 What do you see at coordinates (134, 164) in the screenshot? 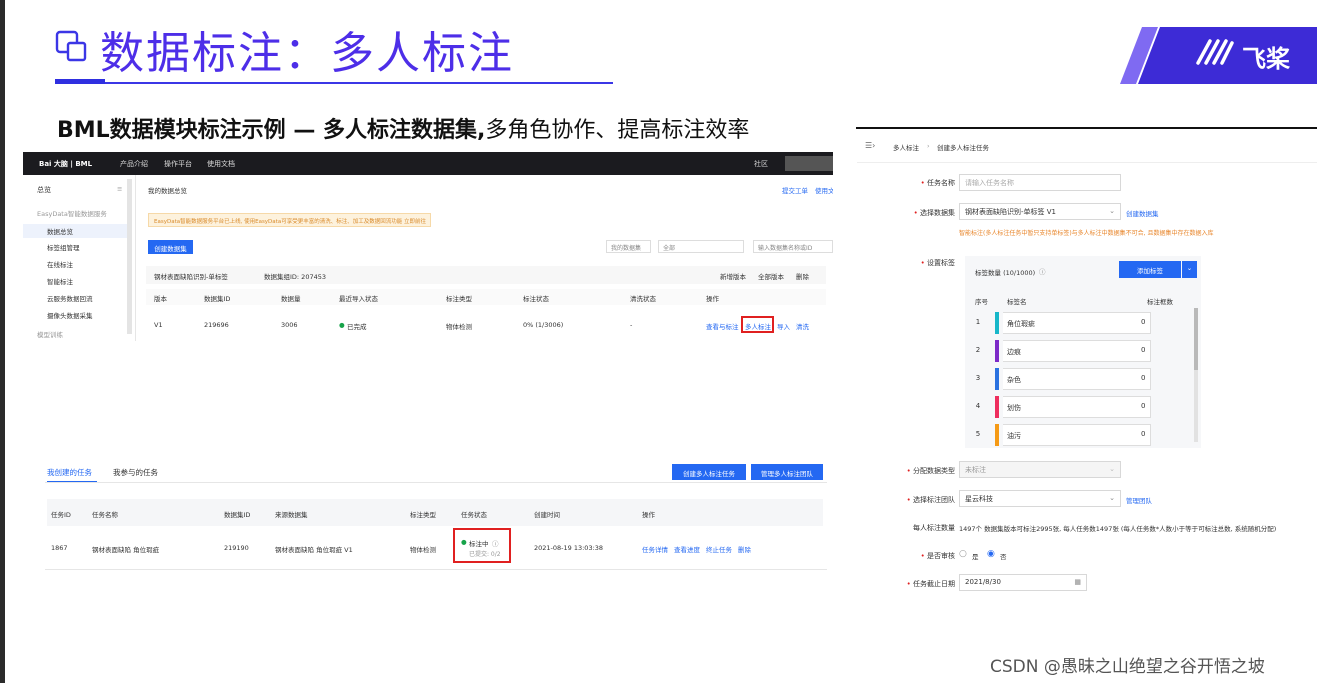
I see `nav-item-intro: 产品介绍` at bounding box center [134, 164].